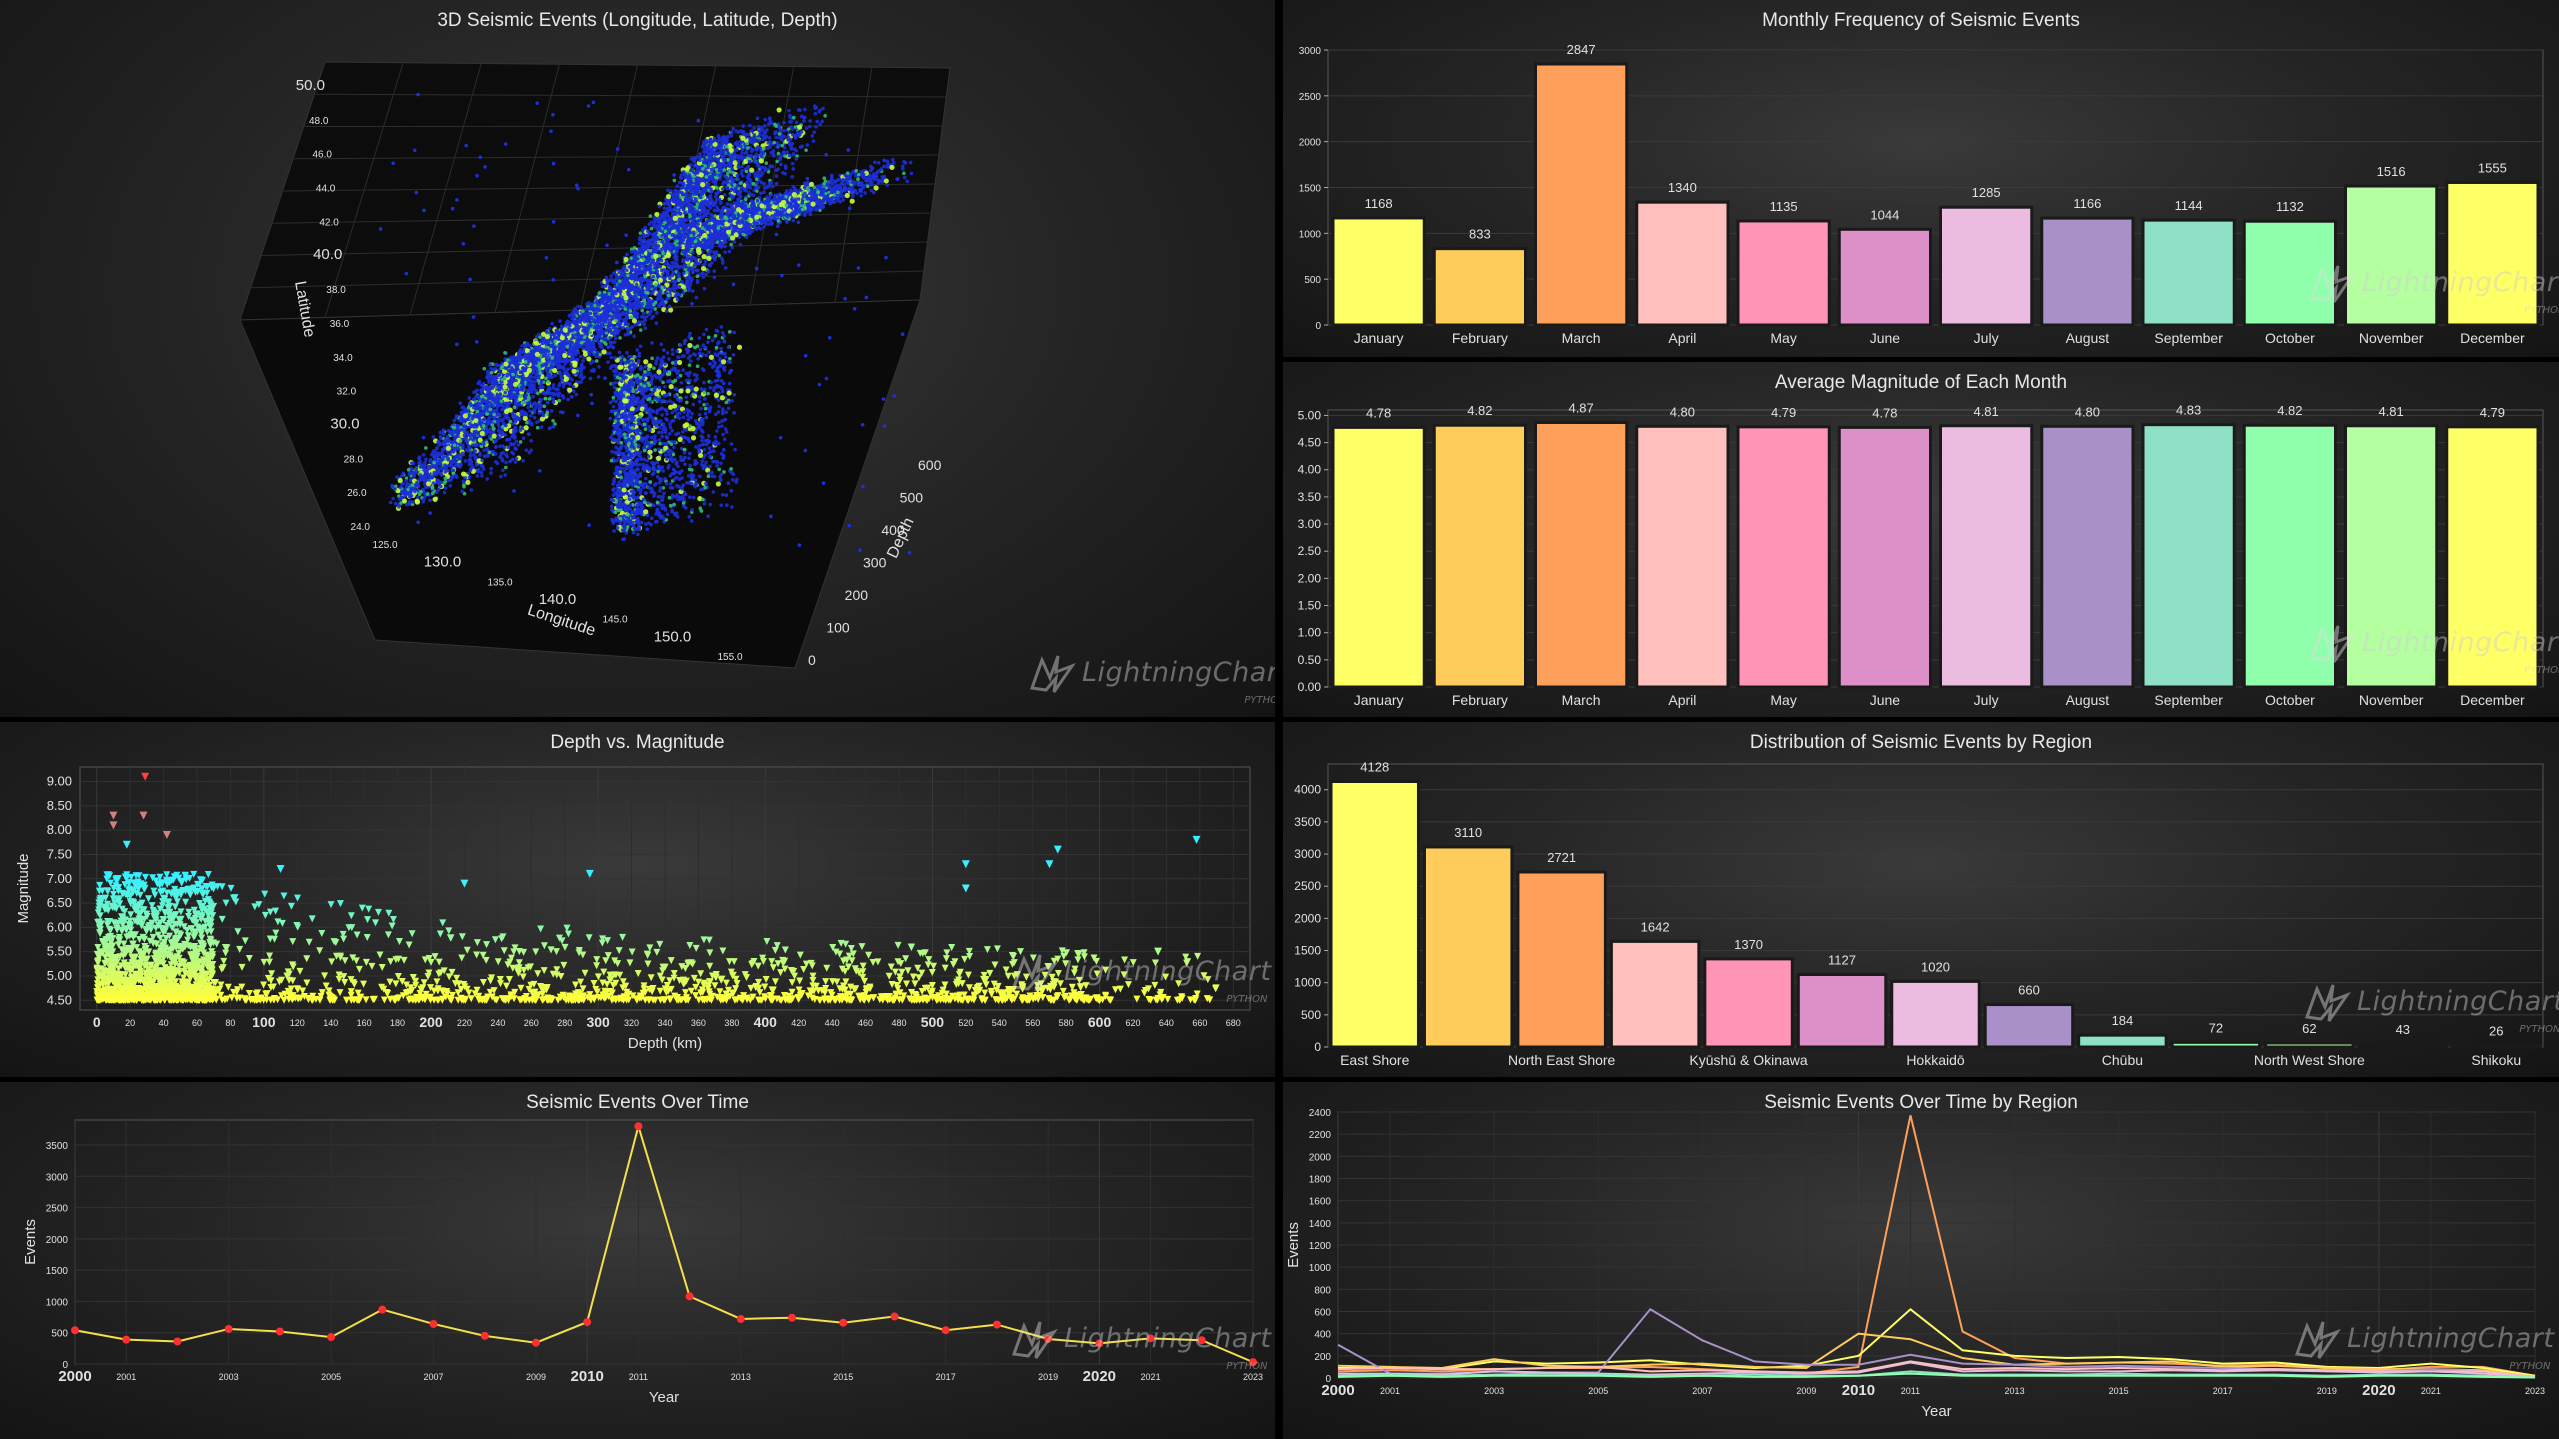 This screenshot has width=2559, height=1439. I want to click on x-tick-label: 130.0, so click(443, 562).